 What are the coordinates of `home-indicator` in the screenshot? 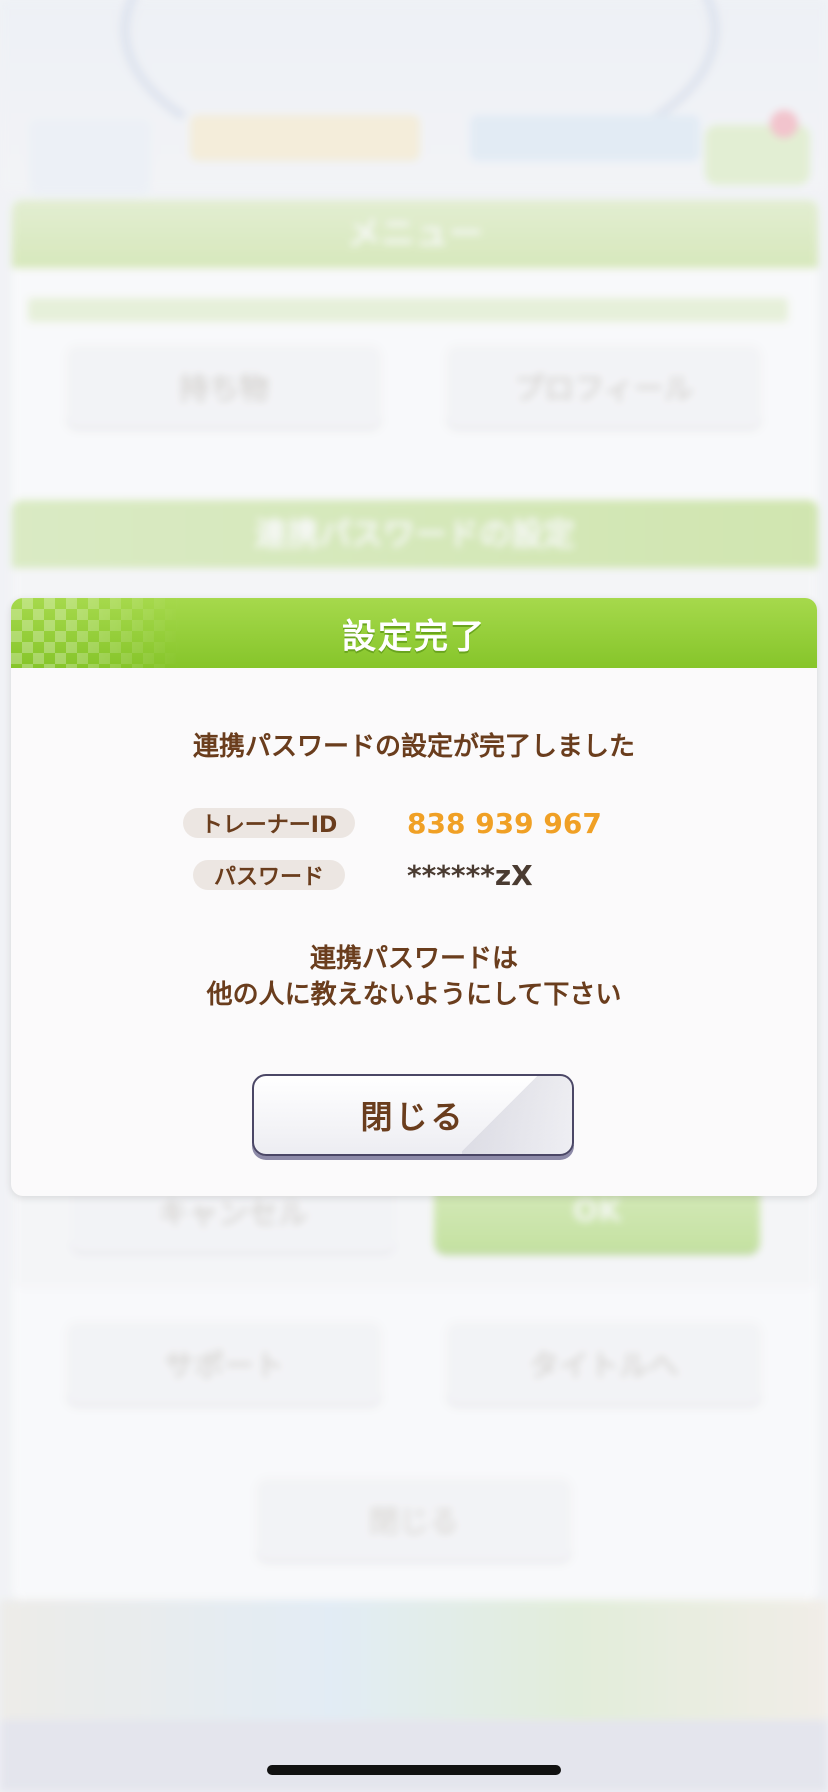 It's located at (414, 1770).